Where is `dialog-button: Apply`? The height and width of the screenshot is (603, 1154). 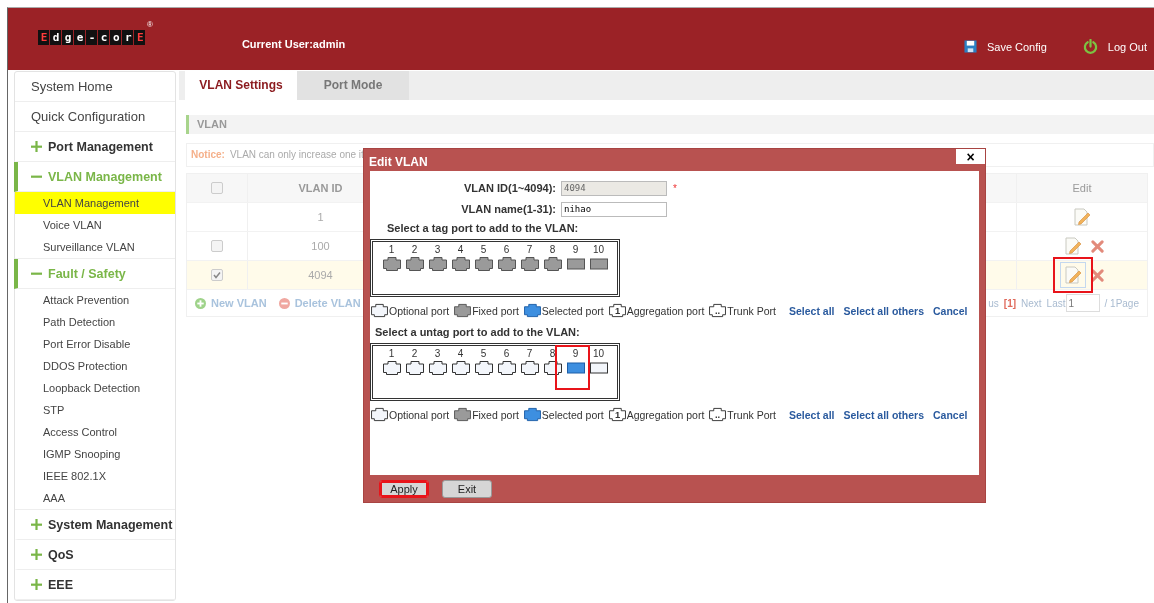 dialog-button: Apply is located at coordinates (404, 488).